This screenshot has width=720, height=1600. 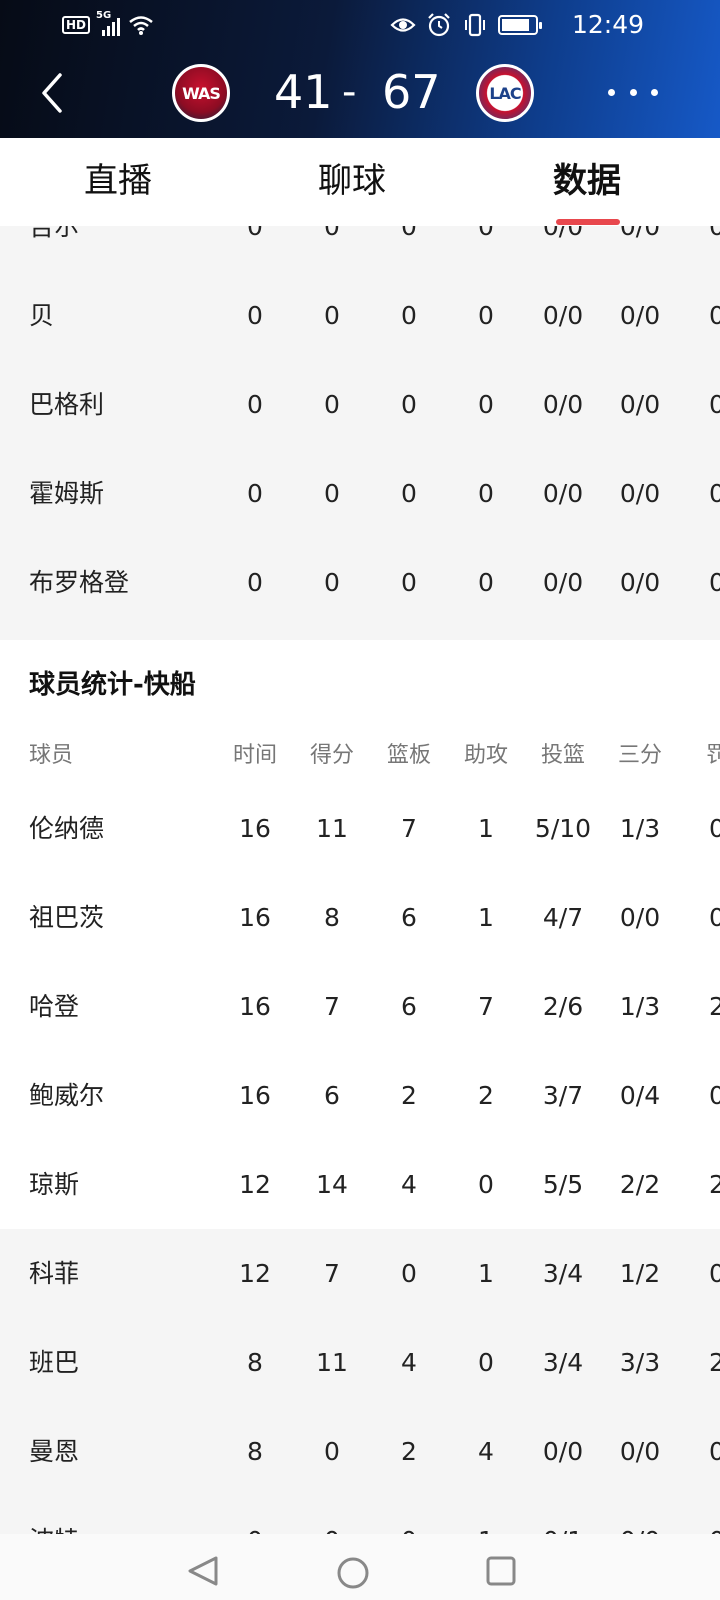 I want to click on stat-pts: 6, so click(x=332, y=1095).